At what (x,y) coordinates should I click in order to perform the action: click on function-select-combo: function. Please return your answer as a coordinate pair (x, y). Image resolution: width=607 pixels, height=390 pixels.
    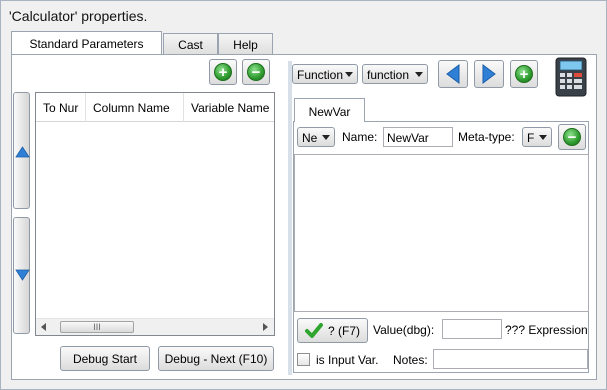
    Looking at the image, I should click on (395, 74).